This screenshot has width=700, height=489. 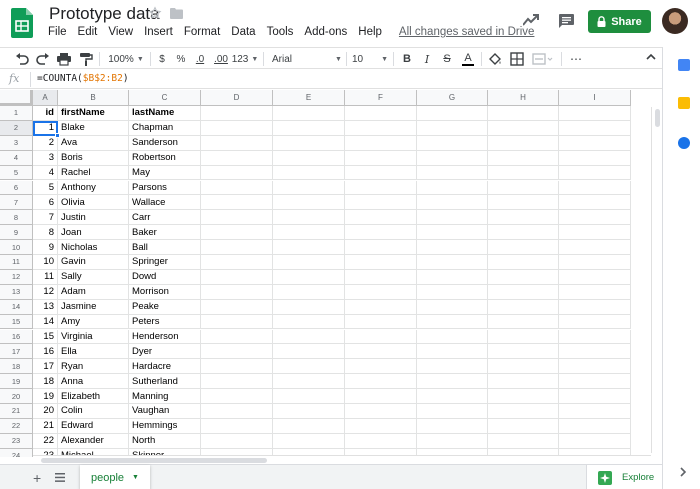 I want to click on column-header-a: A, so click(x=45, y=98).